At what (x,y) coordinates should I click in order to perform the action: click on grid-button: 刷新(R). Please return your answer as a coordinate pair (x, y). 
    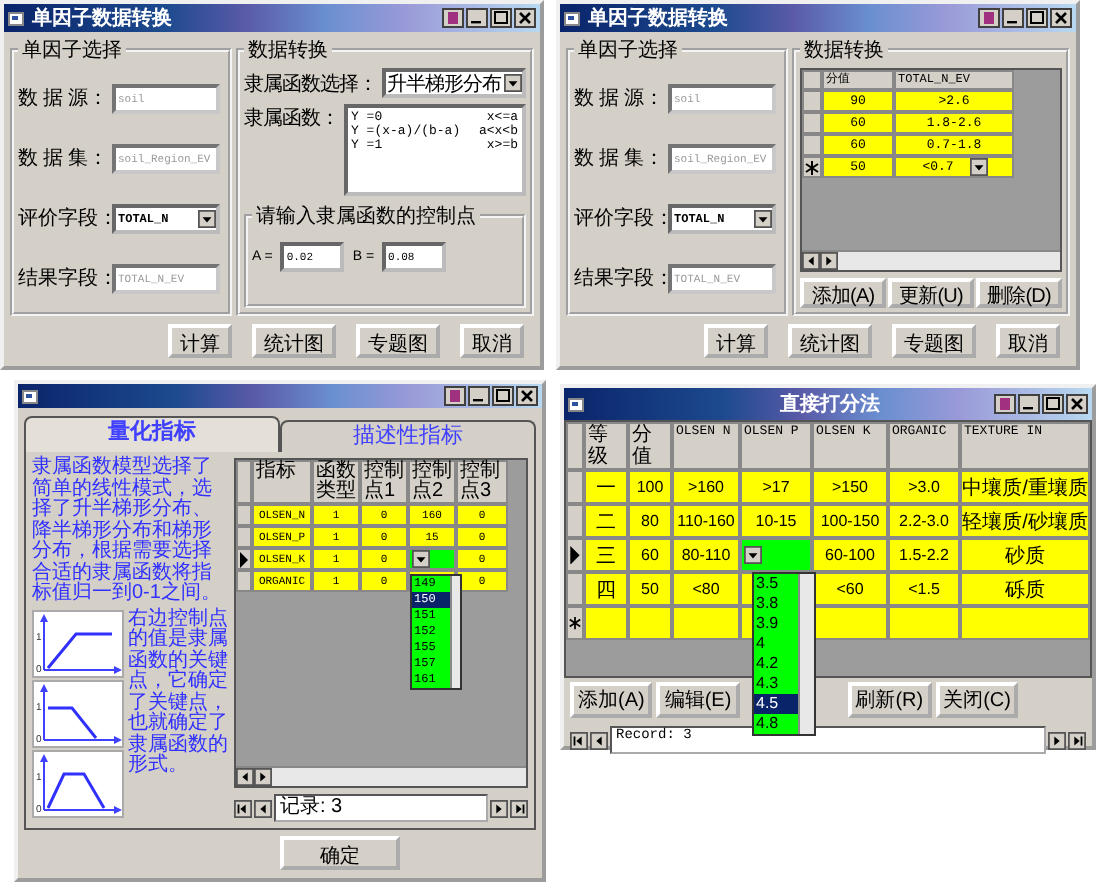
    Looking at the image, I should click on (889, 700).